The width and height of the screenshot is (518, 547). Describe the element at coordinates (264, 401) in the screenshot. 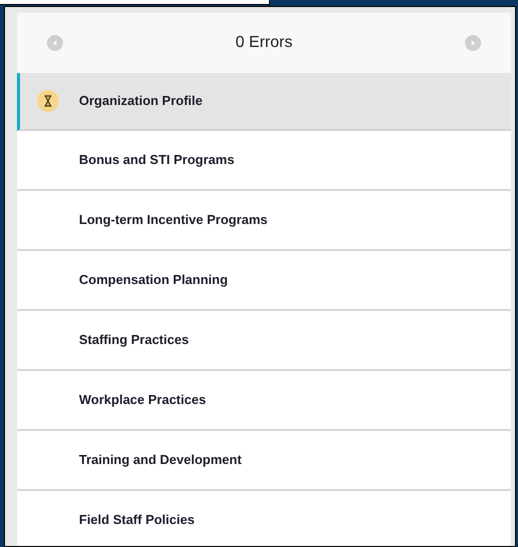

I see `section-item: Workplace Practices` at that location.